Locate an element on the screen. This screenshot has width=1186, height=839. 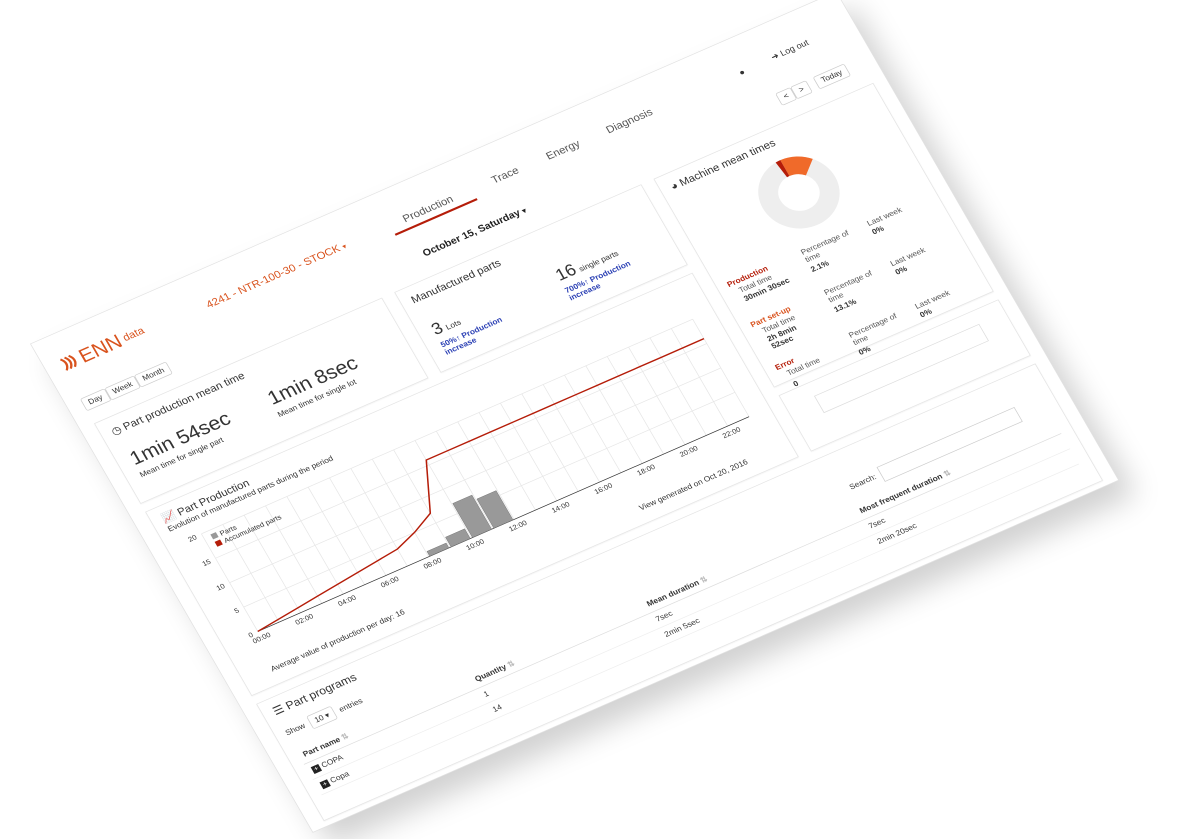
tab-energy: Energy is located at coordinates (563, 150).